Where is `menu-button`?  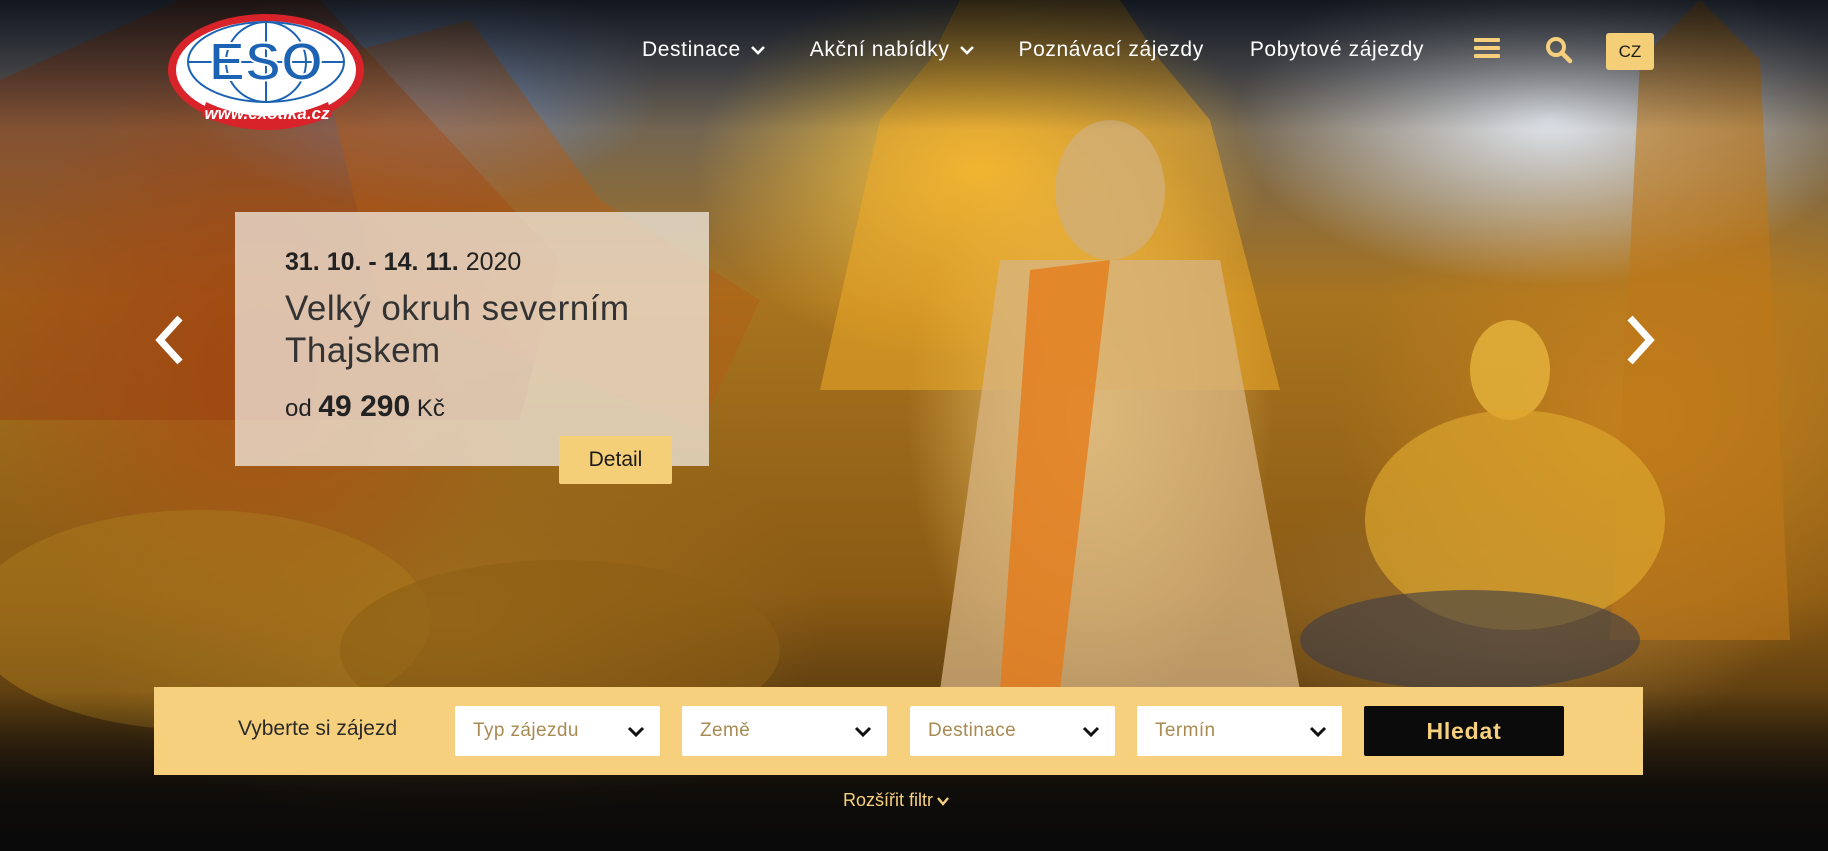
menu-button is located at coordinates (1487, 50).